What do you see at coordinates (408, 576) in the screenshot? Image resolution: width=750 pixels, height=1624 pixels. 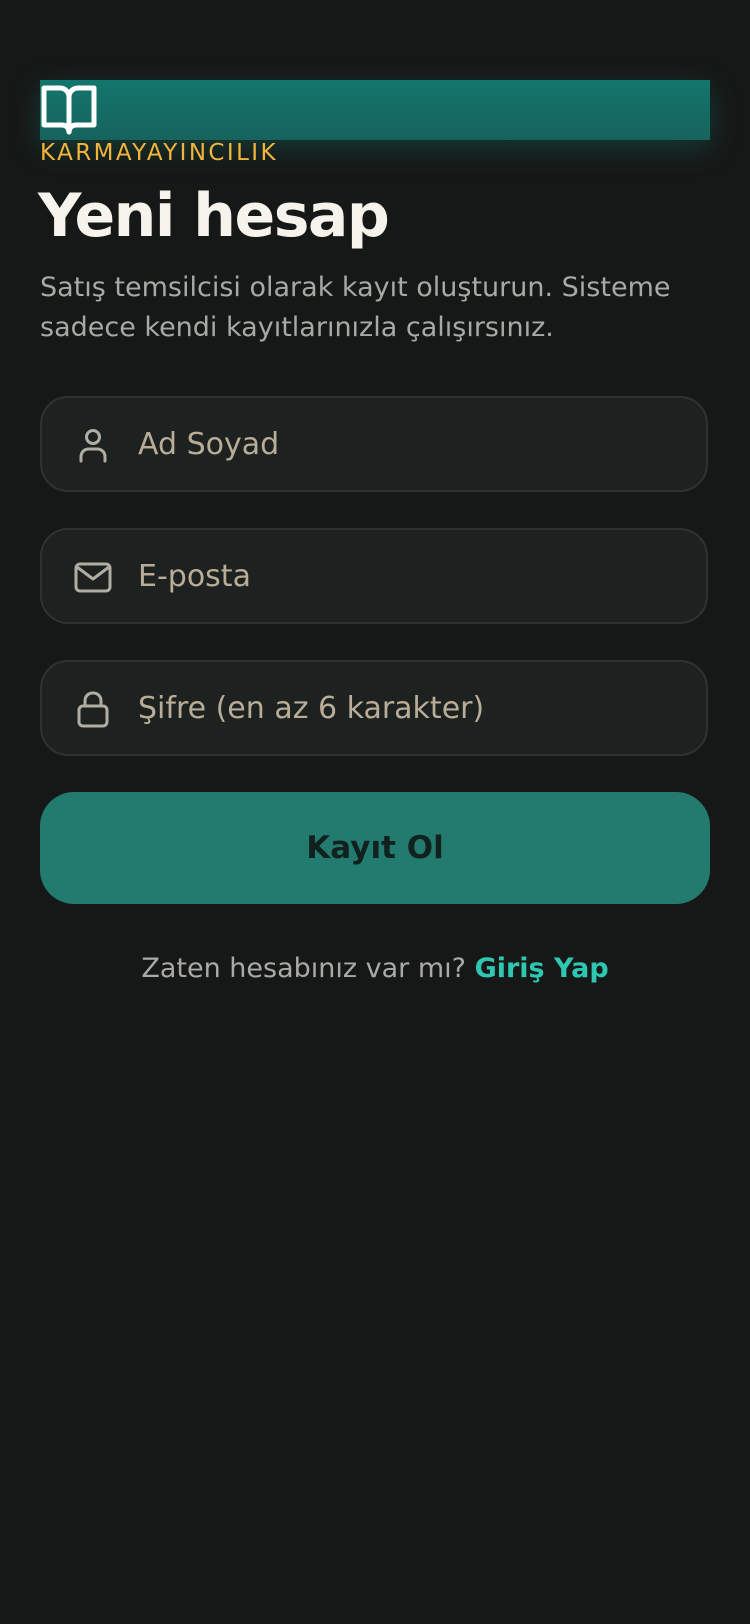 I see `email-input` at bounding box center [408, 576].